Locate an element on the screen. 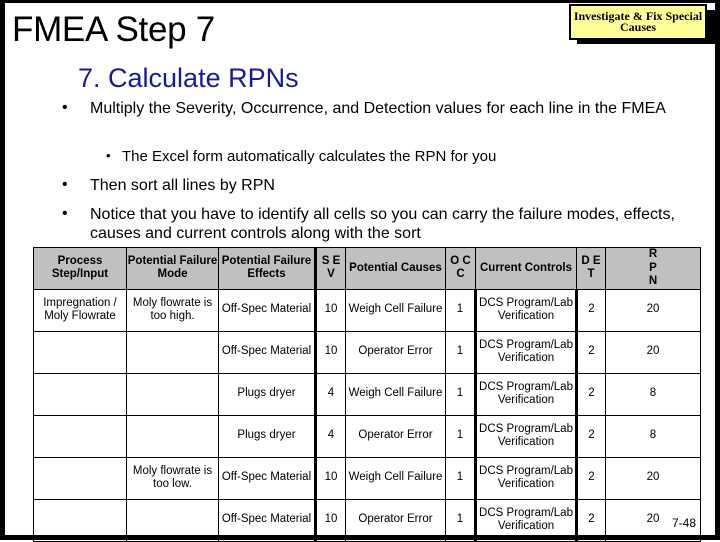 This screenshot has height=542, width=720. header-failure-effects: Potential Failure Effects is located at coordinates (267, 268).